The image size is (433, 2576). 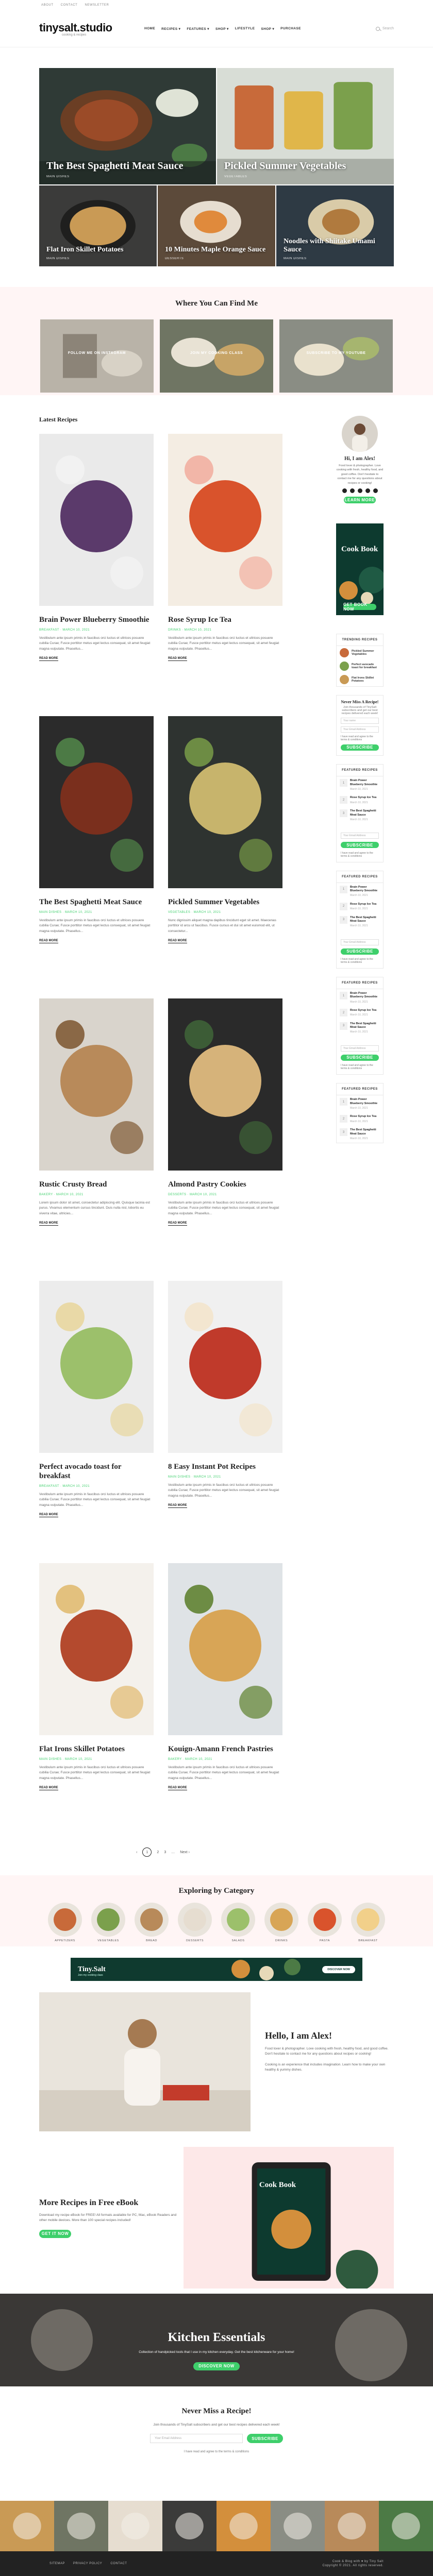 What do you see at coordinates (281, 1922) in the screenshot?
I see `category-item: Drinks` at bounding box center [281, 1922].